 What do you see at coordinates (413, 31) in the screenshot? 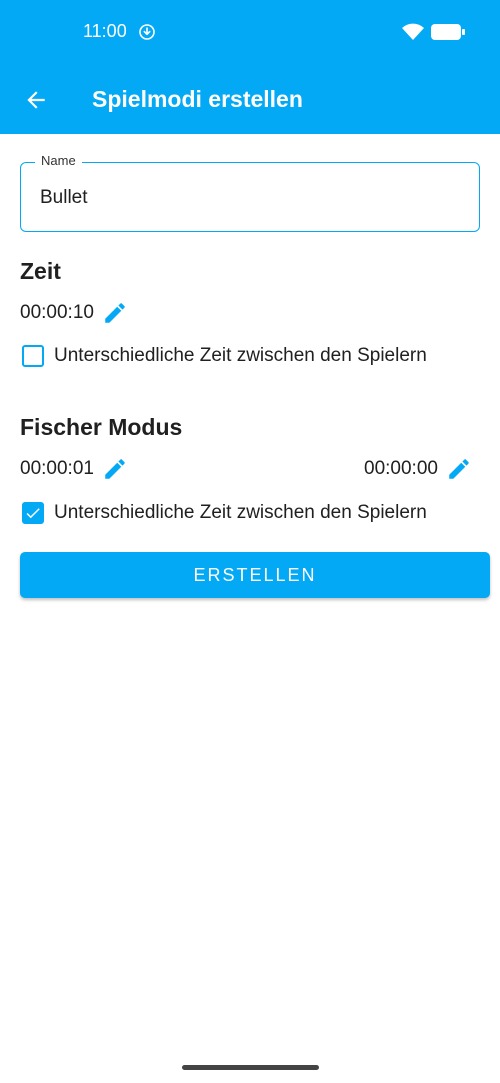
I see `wifi-icon` at bounding box center [413, 31].